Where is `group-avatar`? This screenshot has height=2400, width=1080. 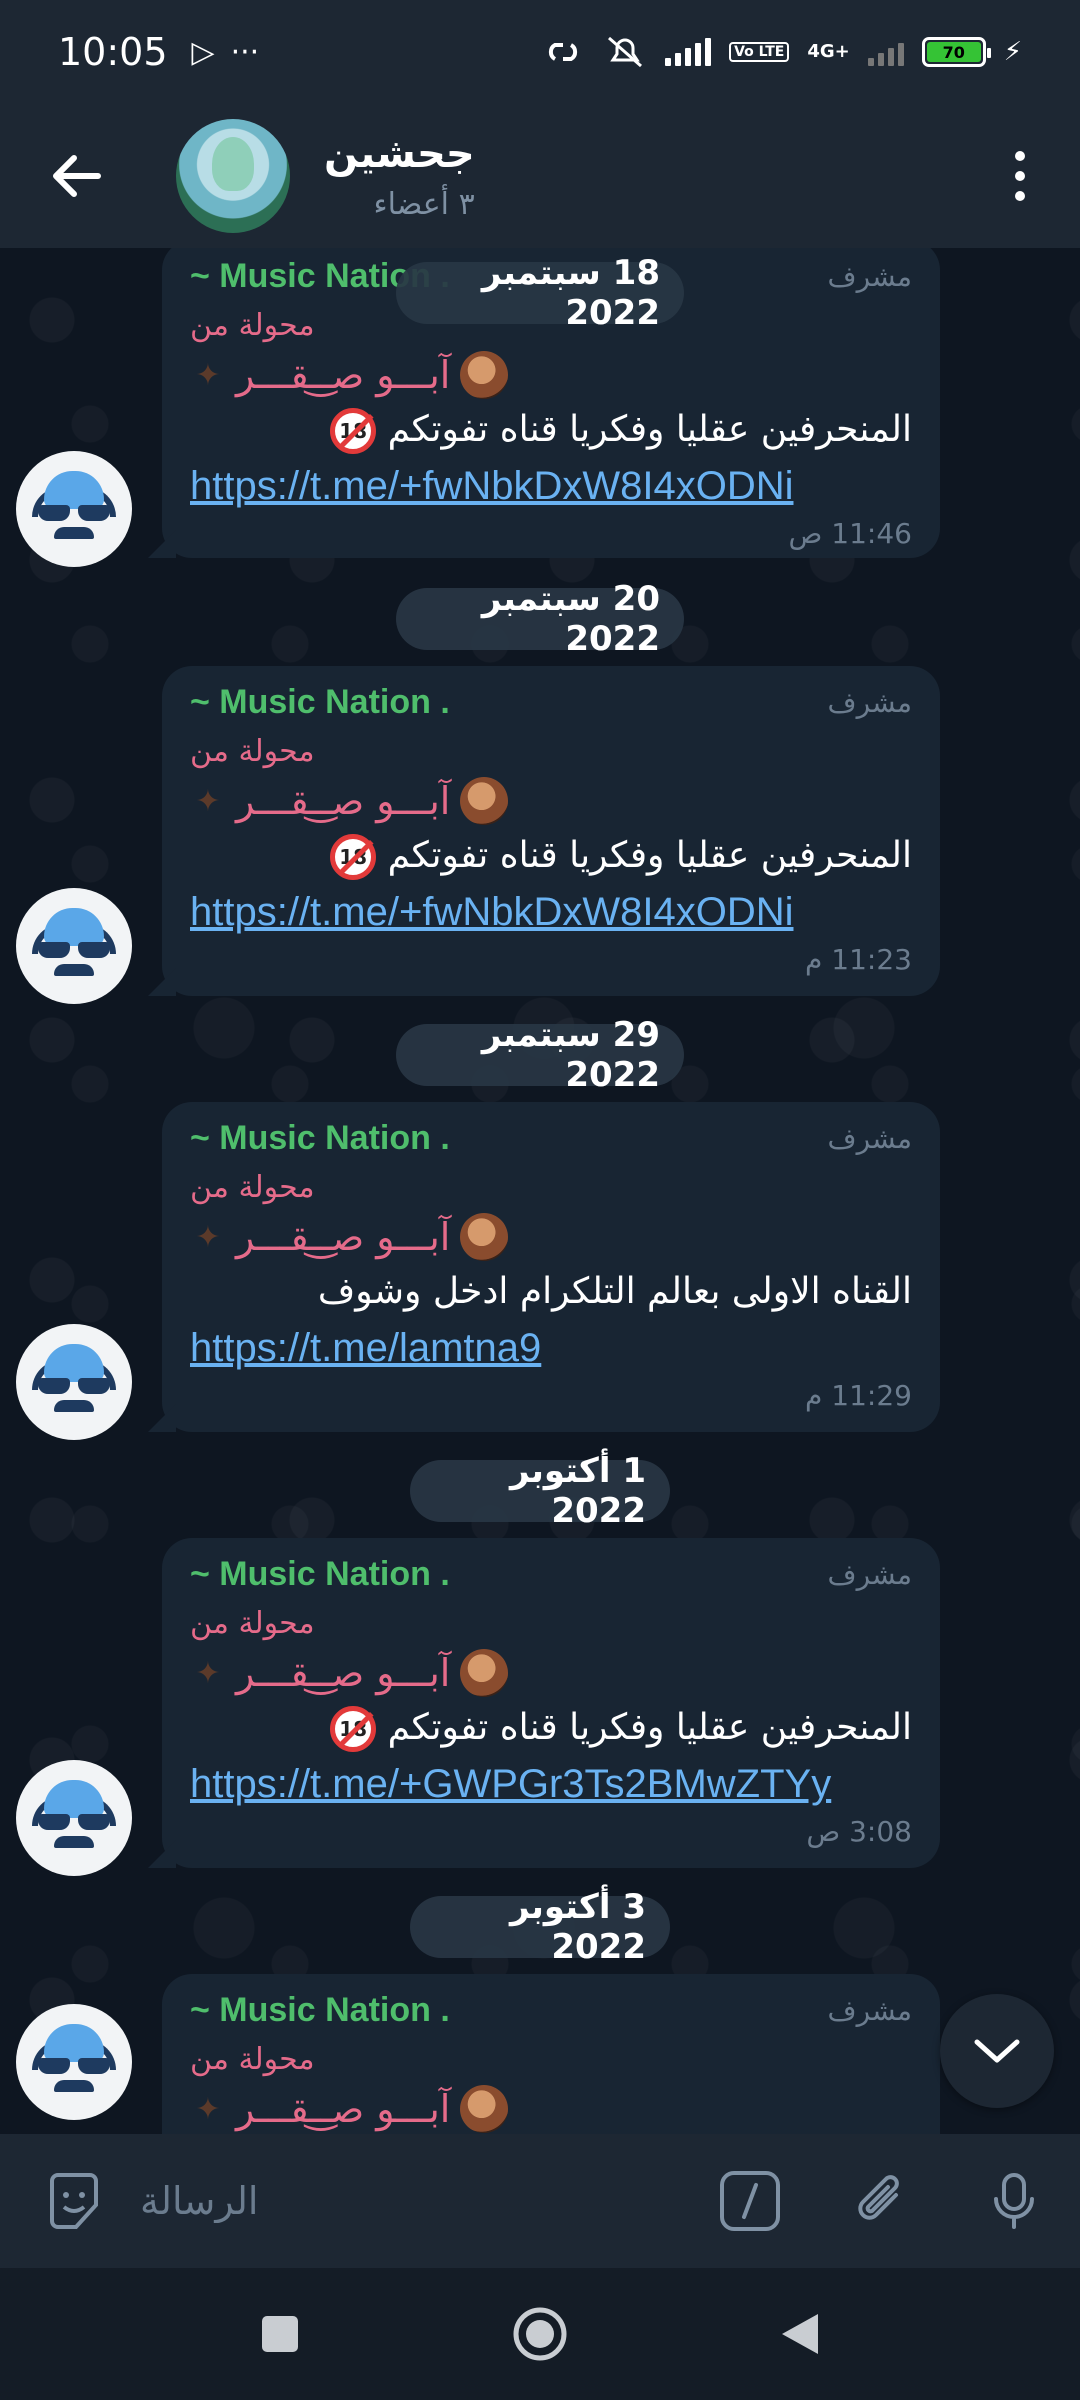
group-avatar is located at coordinates (233, 176).